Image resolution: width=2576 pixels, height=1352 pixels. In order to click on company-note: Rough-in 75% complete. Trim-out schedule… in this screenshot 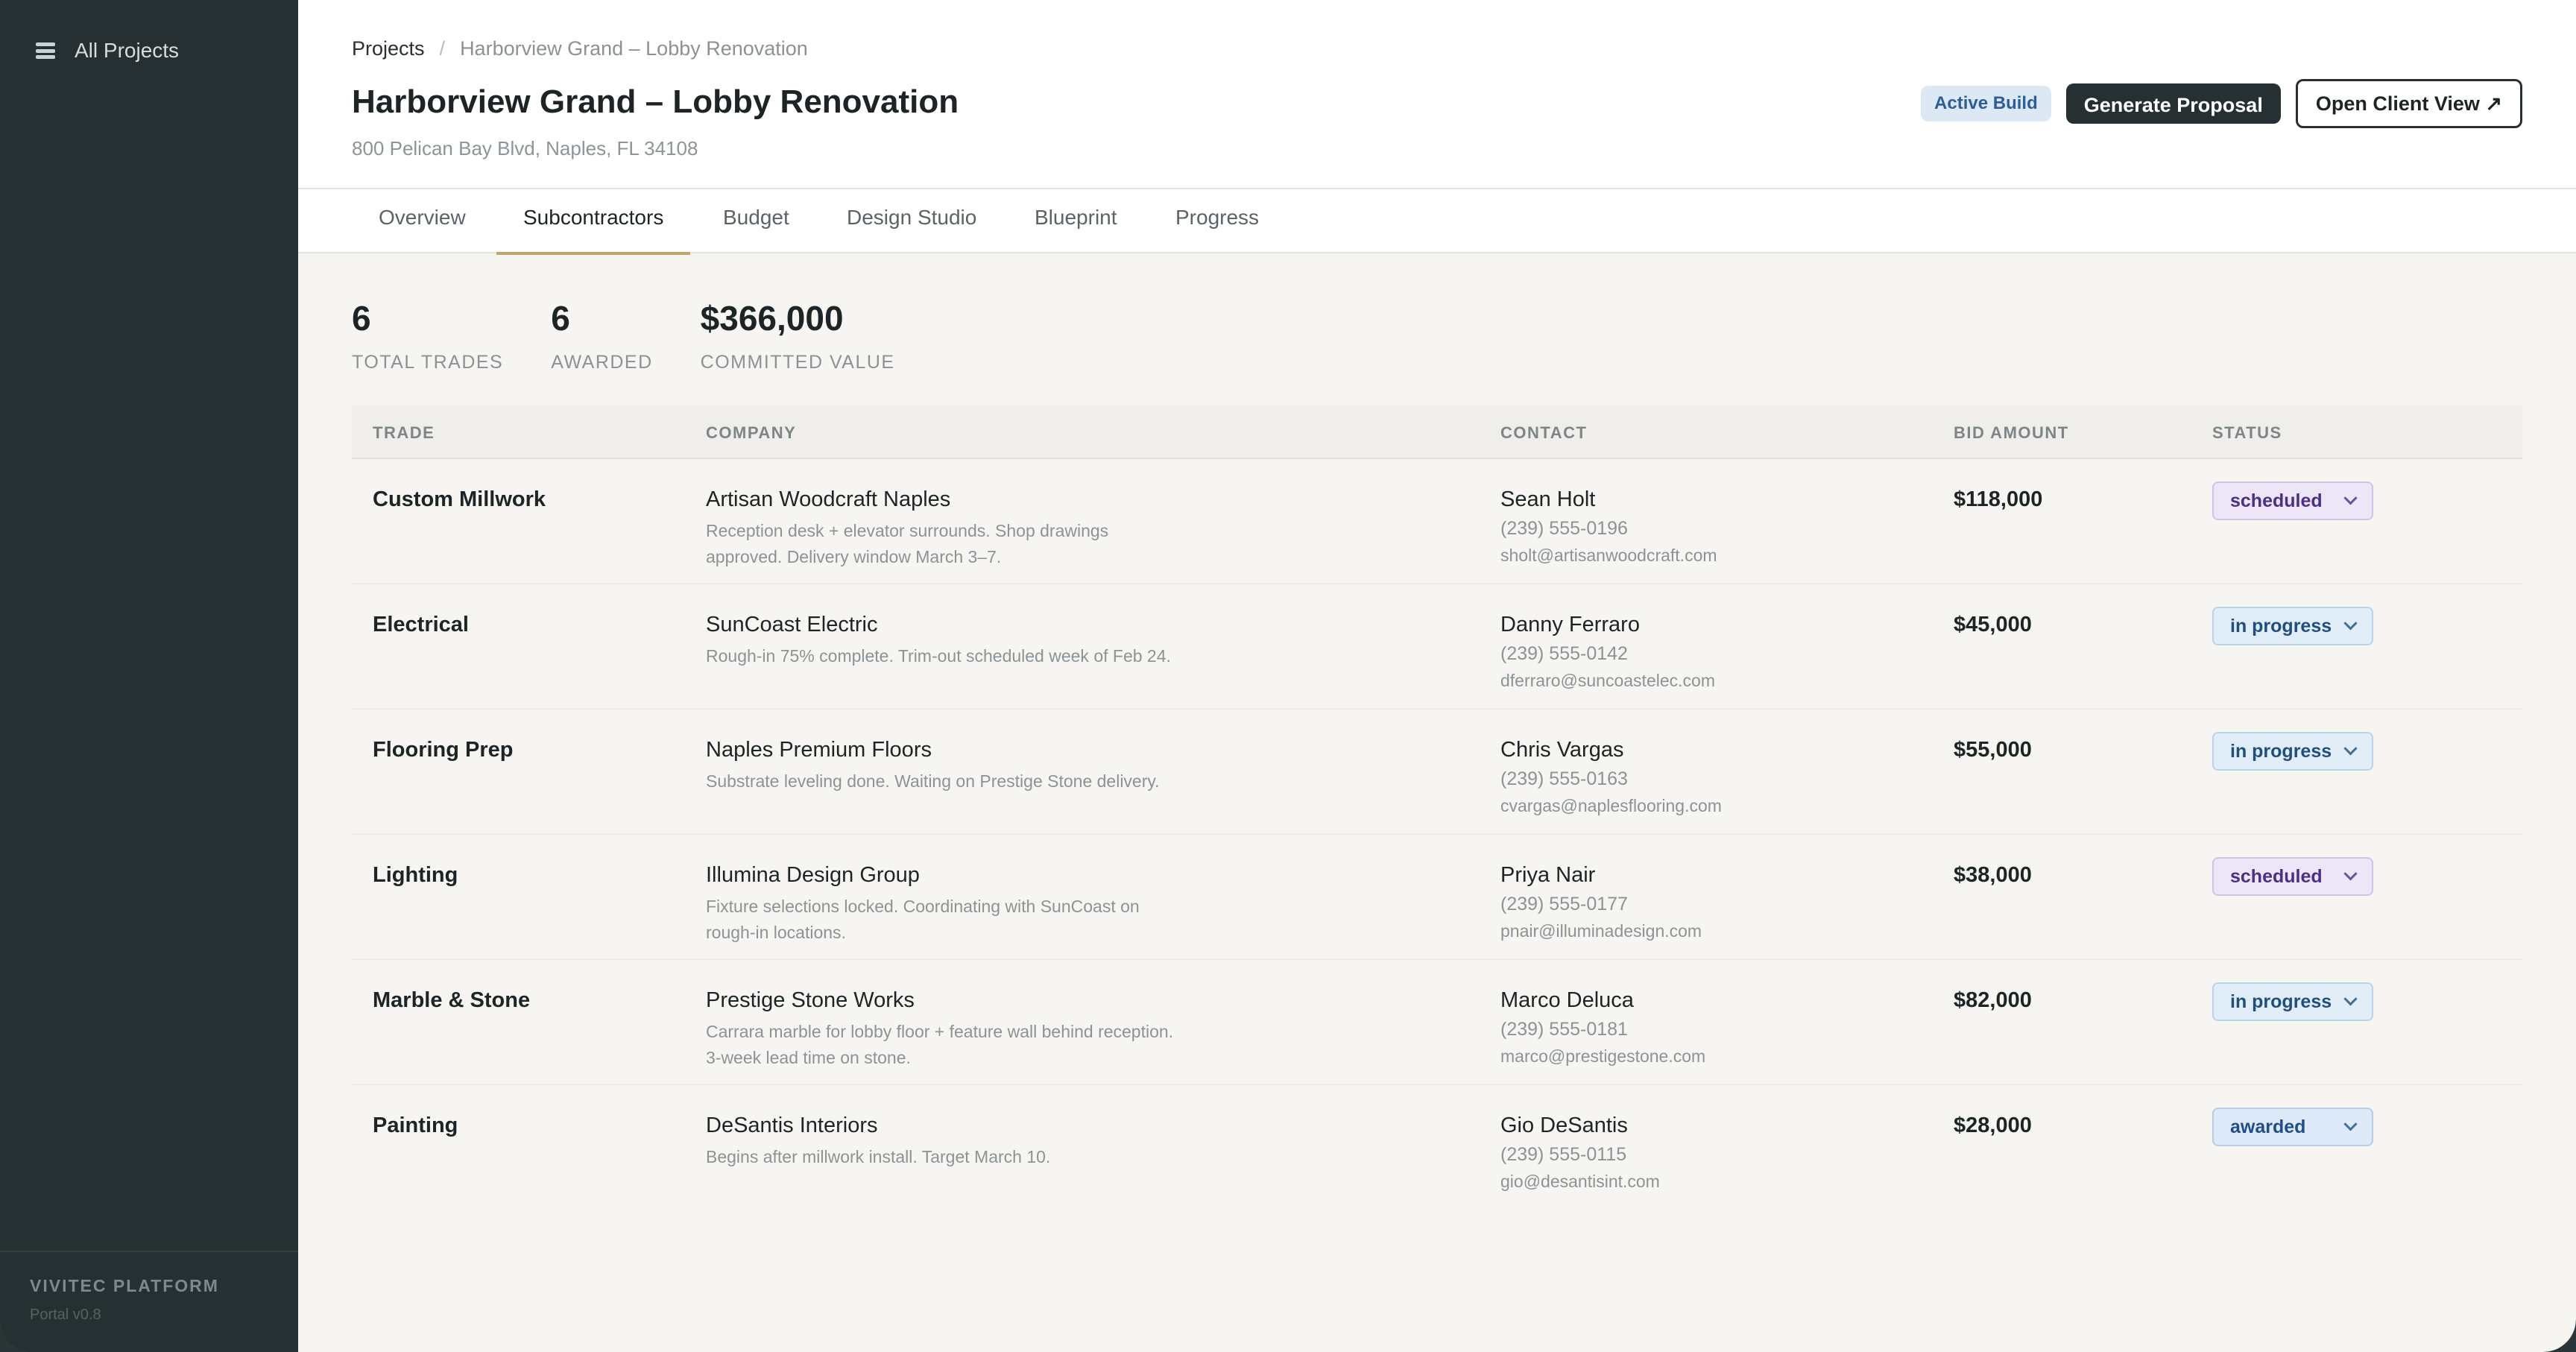, I will do `click(938, 656)`.